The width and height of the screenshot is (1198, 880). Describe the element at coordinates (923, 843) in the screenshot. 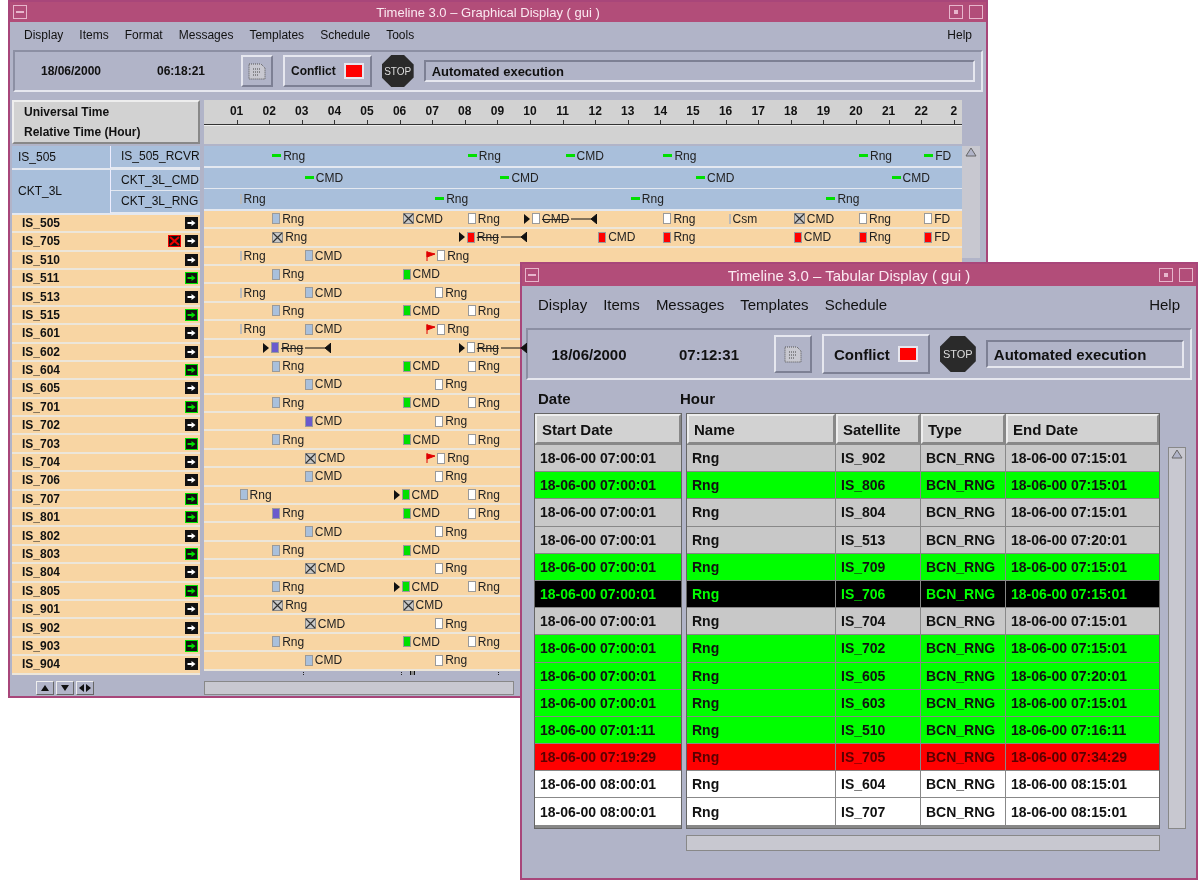

I see `horizontal-scrollbar` at that location.